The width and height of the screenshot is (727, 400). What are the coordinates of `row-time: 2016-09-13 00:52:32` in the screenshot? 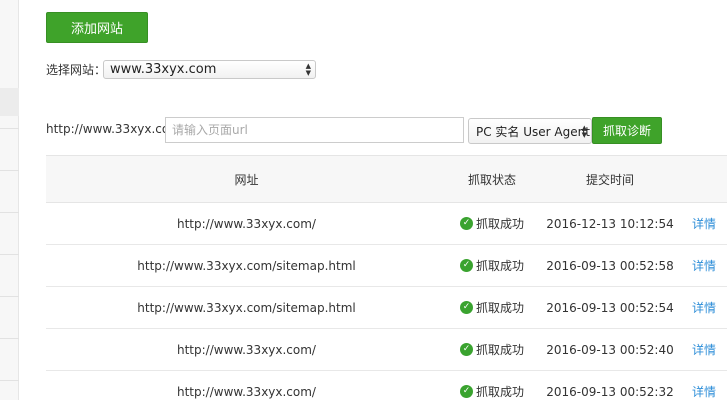 It's located at (610, 391).